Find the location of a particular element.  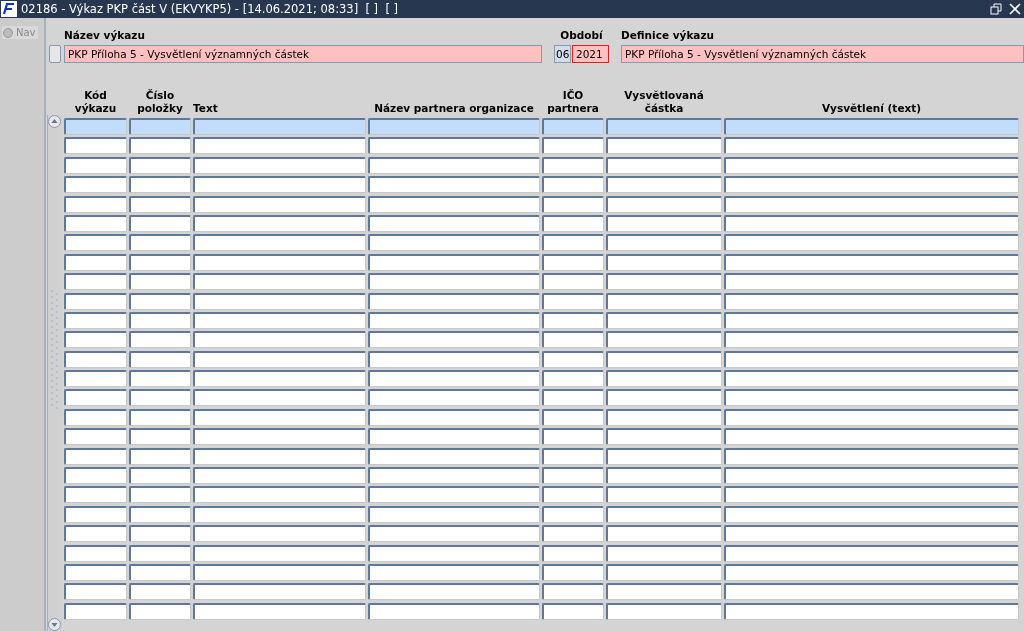

close-icon is located at coordinates (1015, 9).